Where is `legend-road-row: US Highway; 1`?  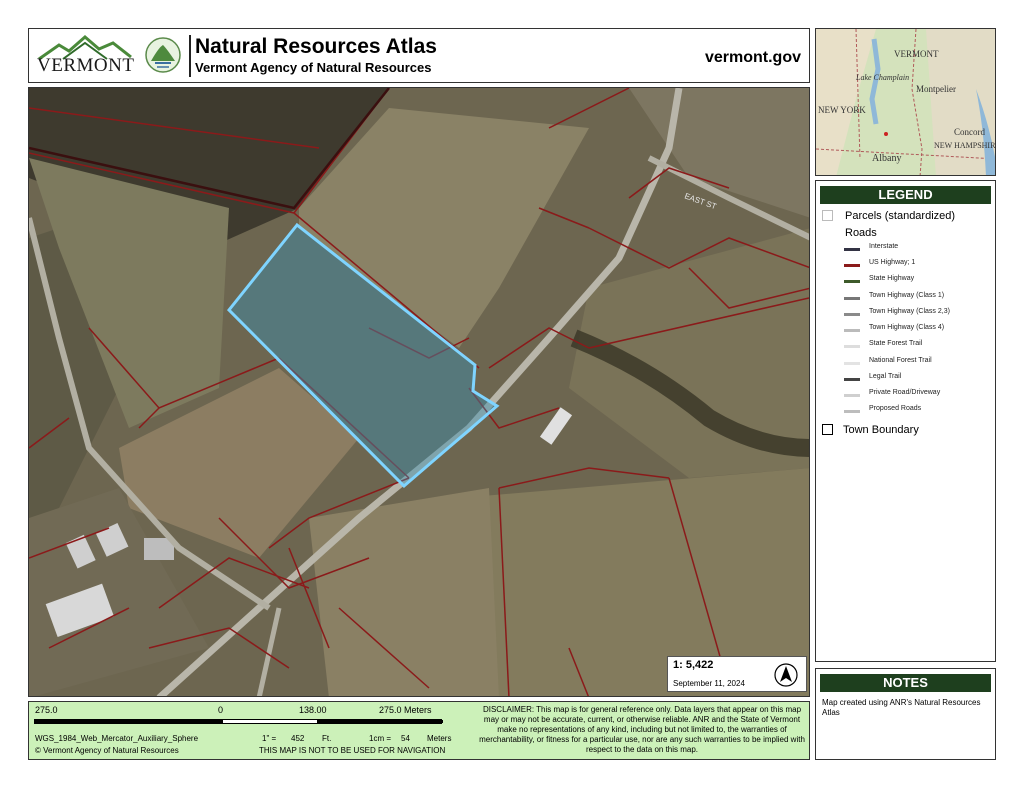 legend-road-row: US Highway; 1 is located at coordinates (919, 265).